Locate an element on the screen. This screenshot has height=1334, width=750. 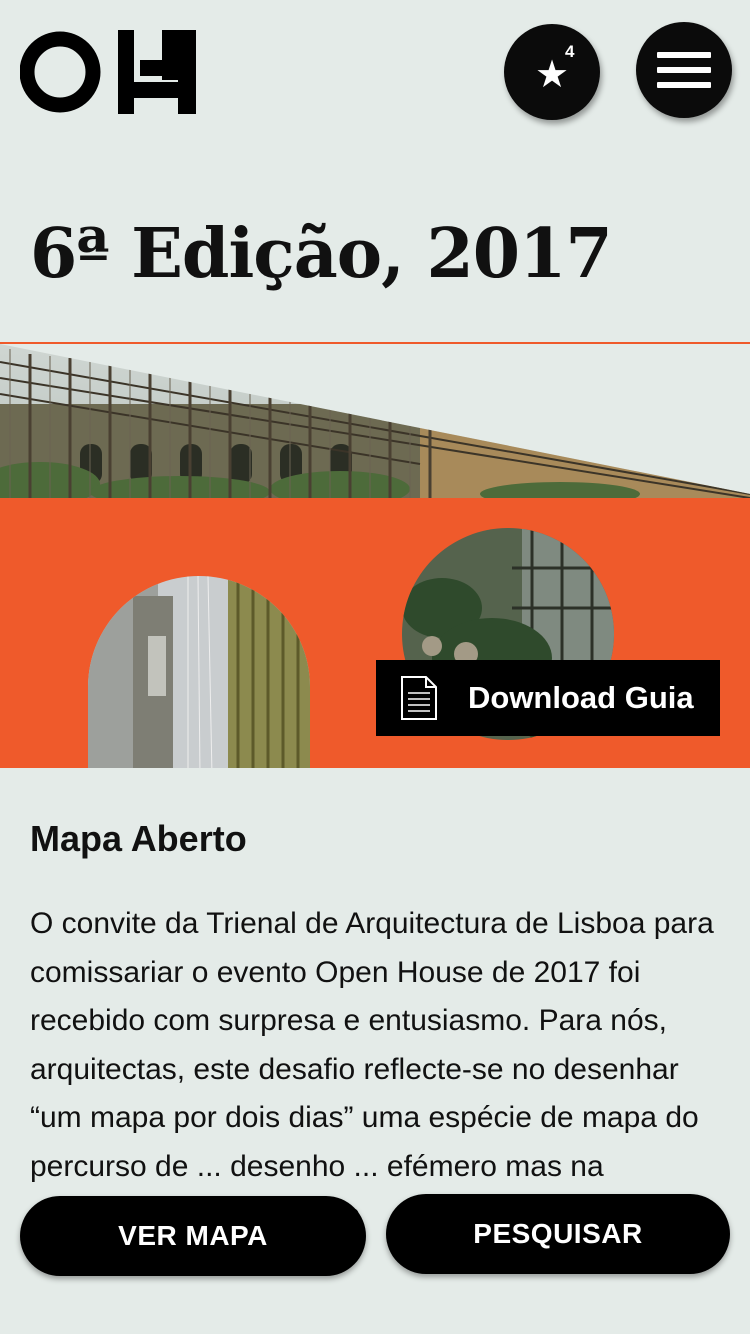
favorites-button: ★ 4 is located at coordinates (552, 72).